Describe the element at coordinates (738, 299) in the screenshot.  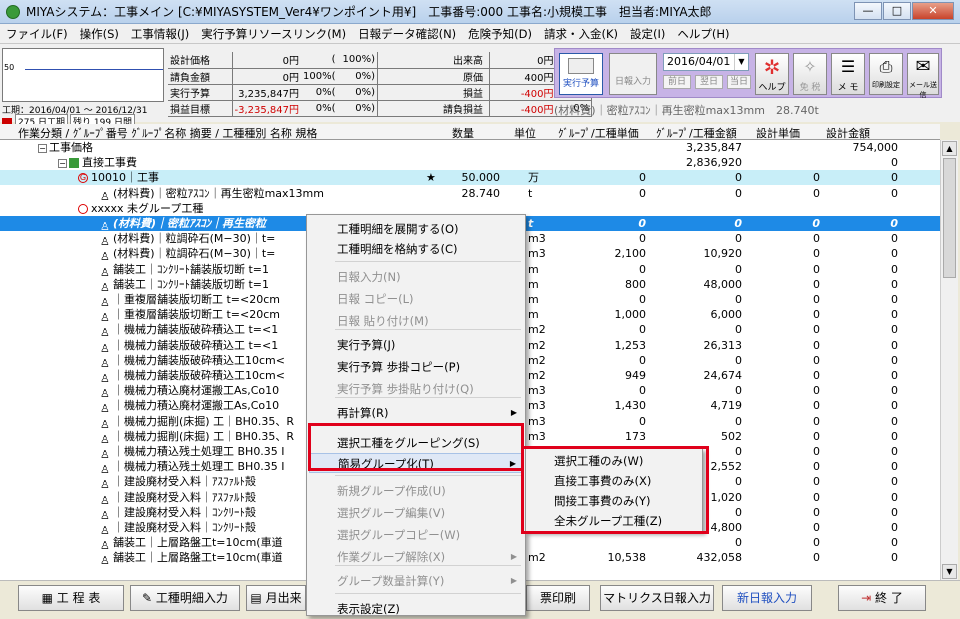
I see `cell-amount: 0` at that location.